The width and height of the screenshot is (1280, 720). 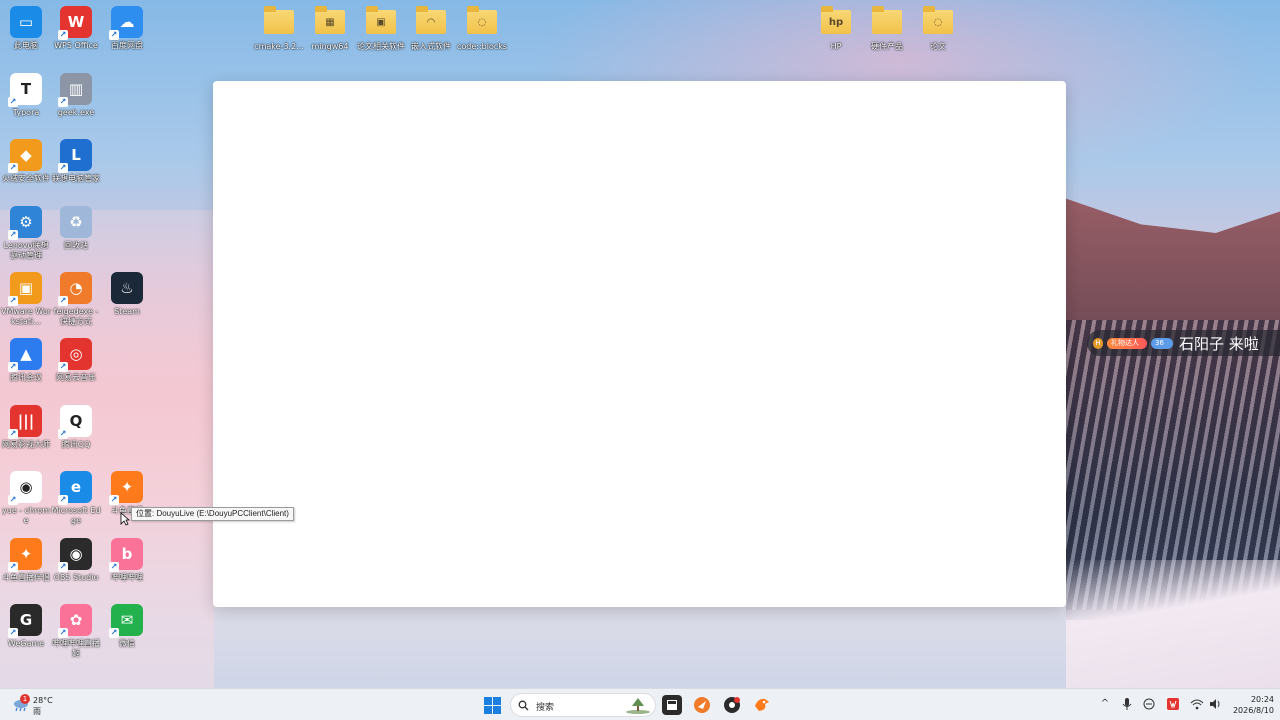 I want to click on desktop-icon: ◆ ↗ 火绒安全软件, so click(x=26, y=161).